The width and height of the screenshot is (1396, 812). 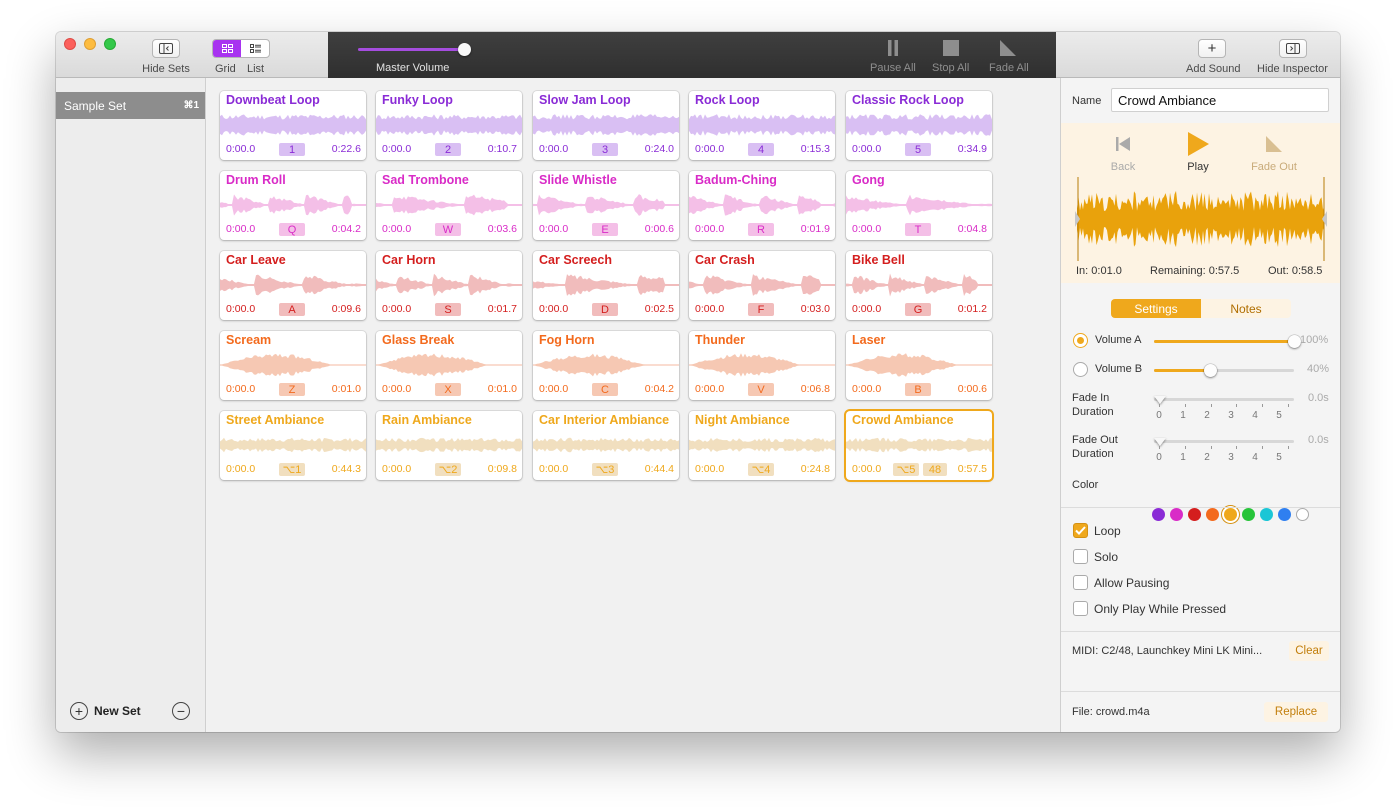 I want to click on fade-out-slider, so click(x=1224, y=441).